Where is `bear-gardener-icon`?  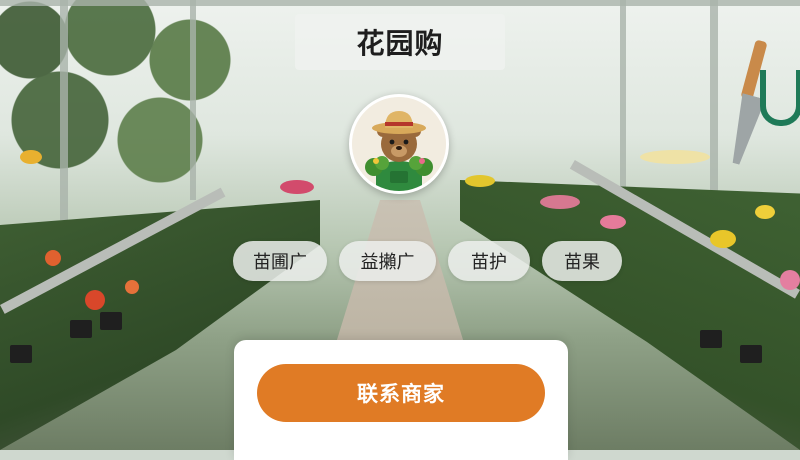
bear-gardener-icon is located at coordinates (399, 144).